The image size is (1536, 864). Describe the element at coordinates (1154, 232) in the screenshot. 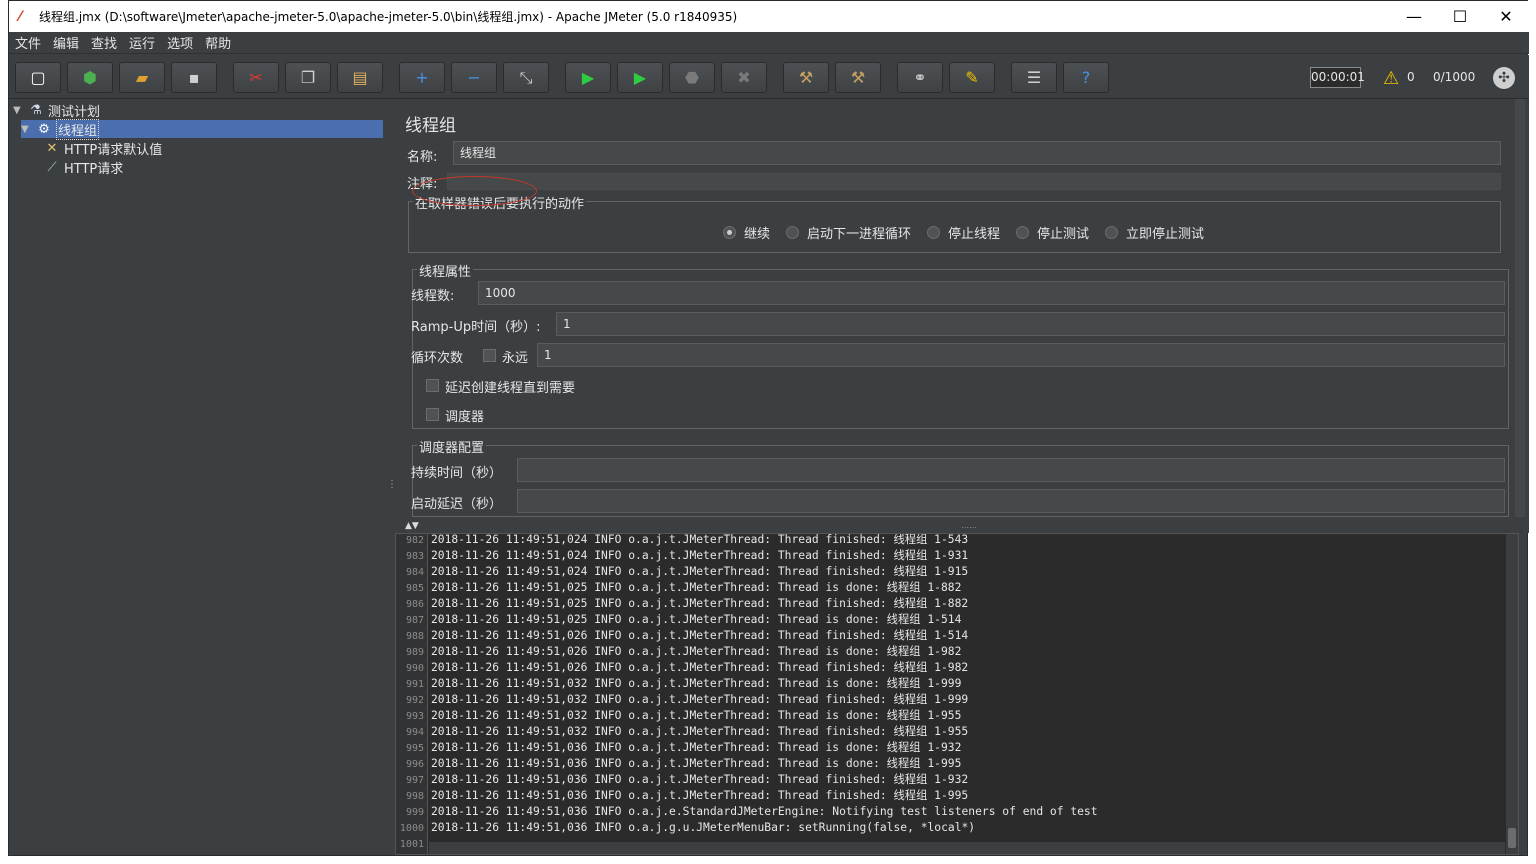

I see `radio-stop-test-now: 立即停止测试` at that location.